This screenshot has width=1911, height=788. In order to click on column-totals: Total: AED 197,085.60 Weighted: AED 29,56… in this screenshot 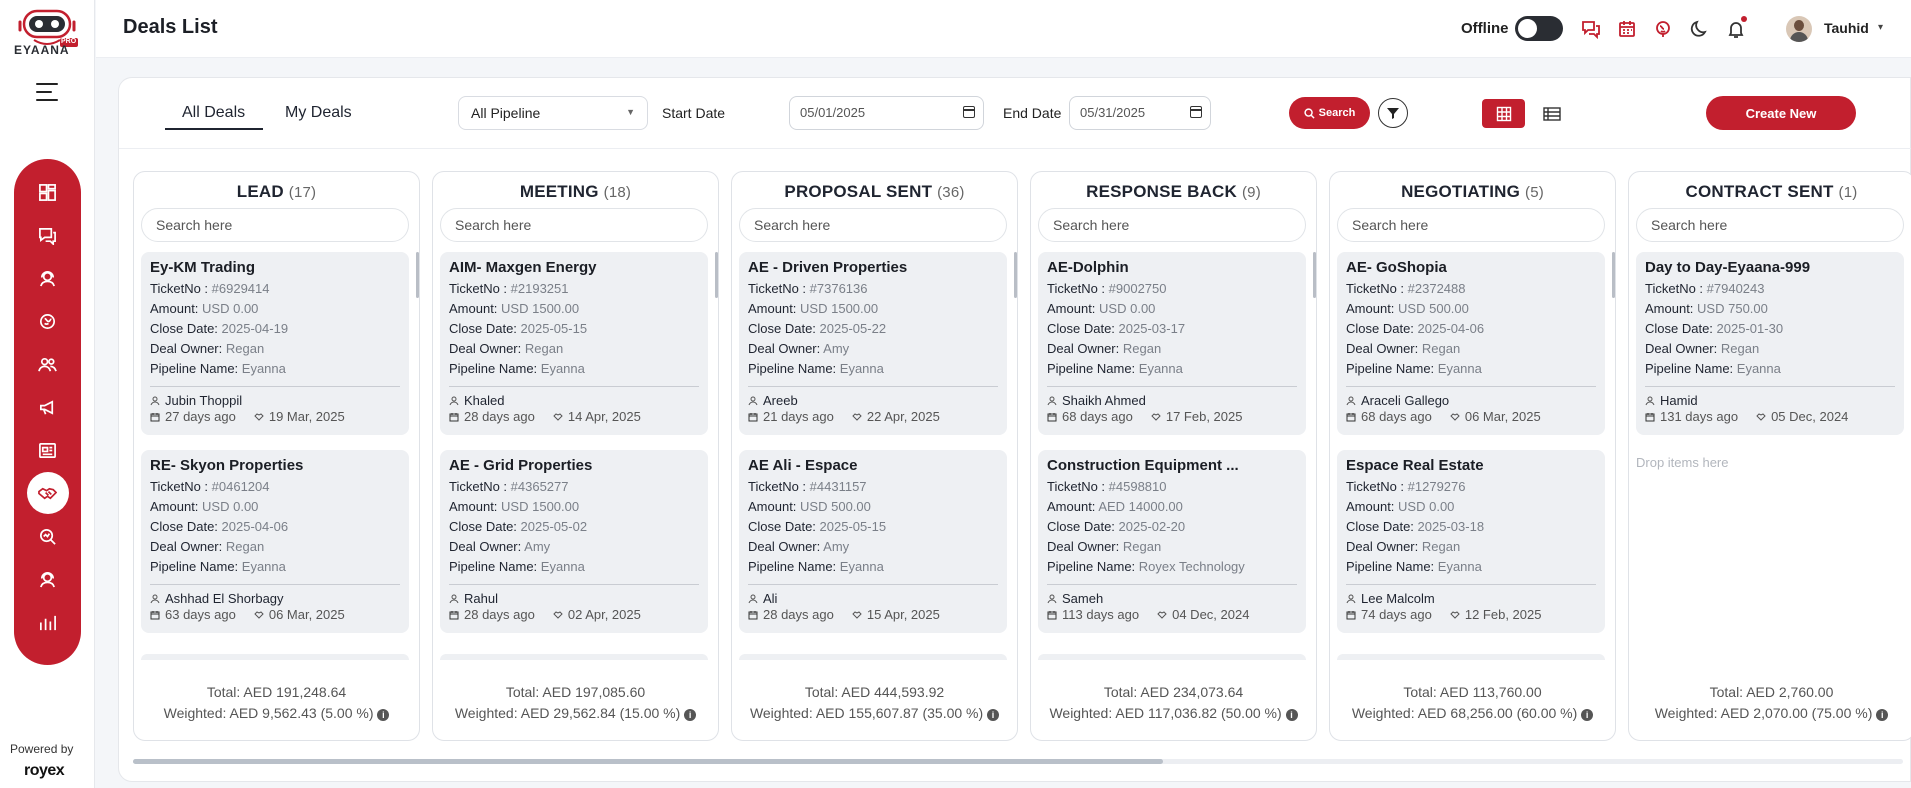, I will do `click(575, 703)`.